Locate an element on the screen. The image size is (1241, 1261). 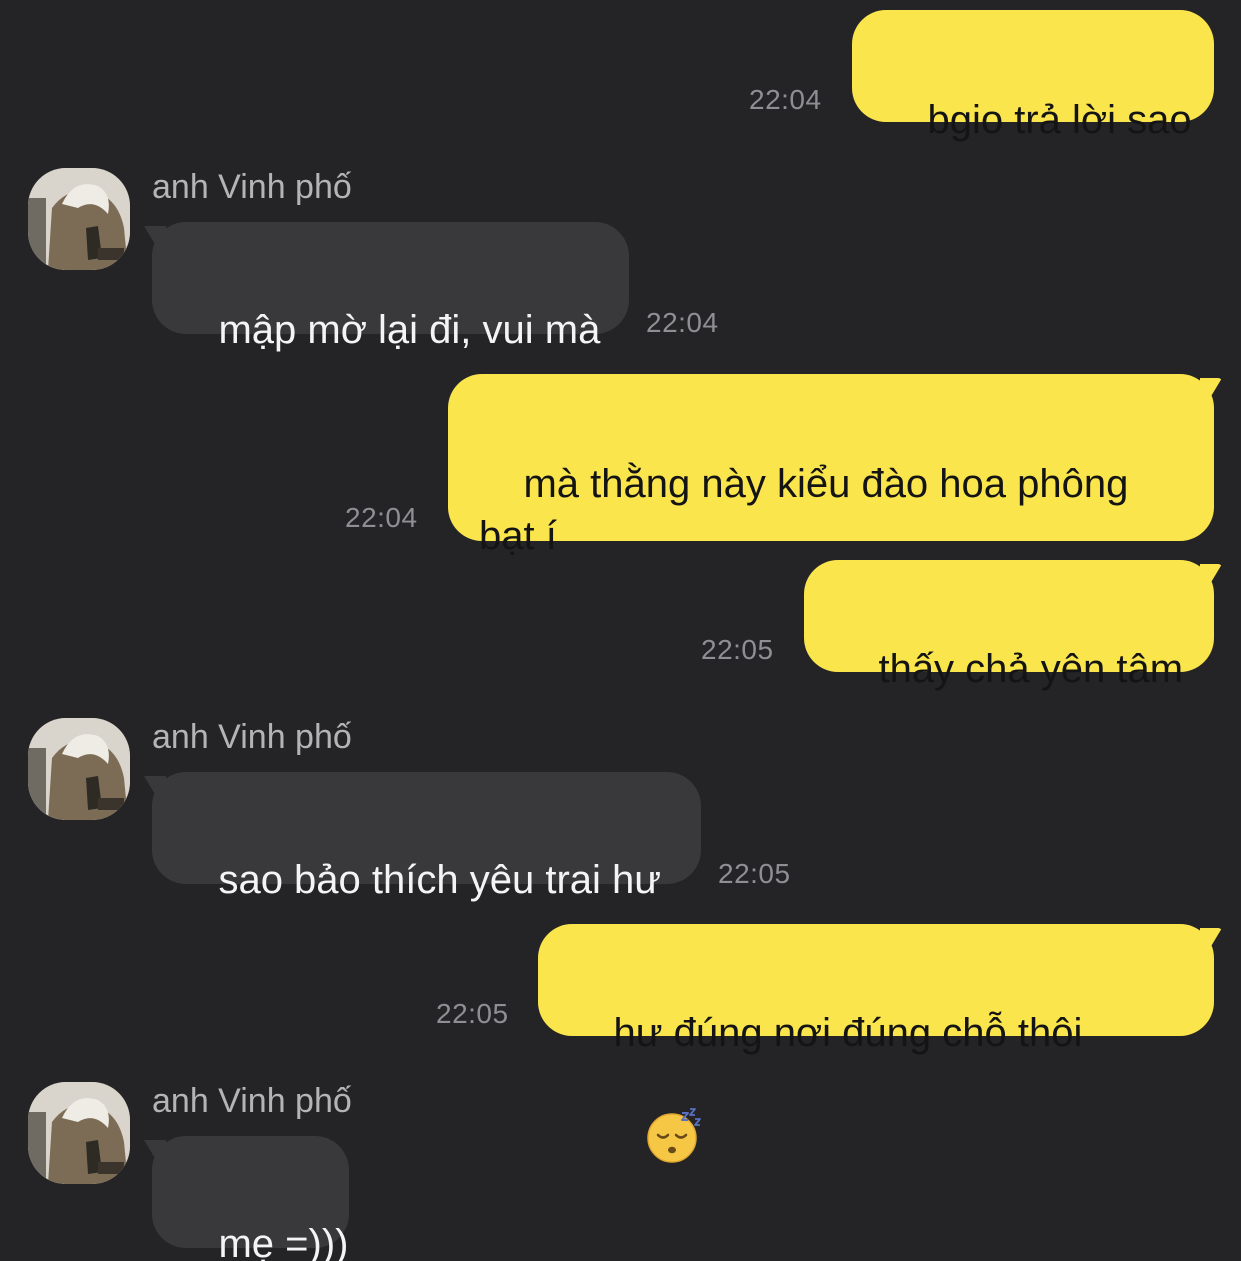
message-text: mập mờ lại đi, vui mà is located at coordinates (409, 330).